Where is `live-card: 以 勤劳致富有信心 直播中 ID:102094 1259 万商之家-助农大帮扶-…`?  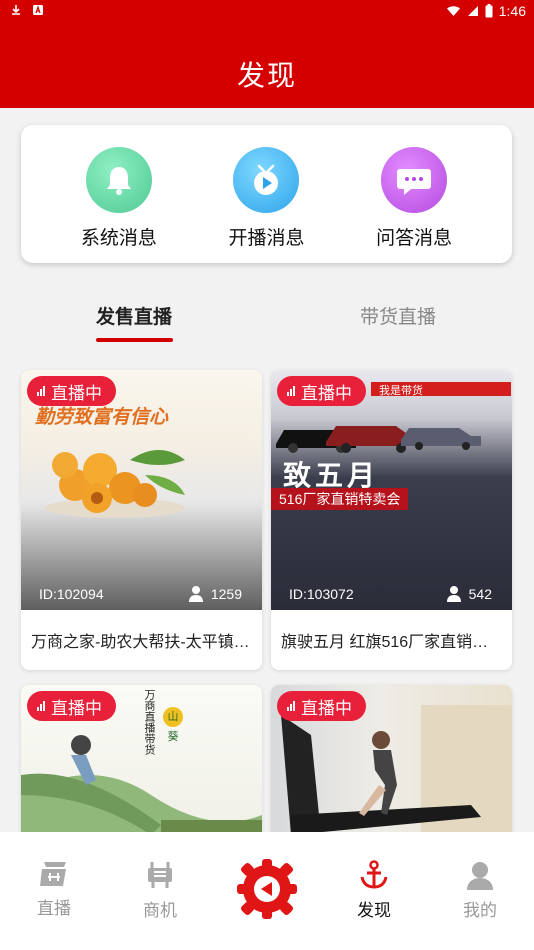
live-card: 以 勤劳致富有信心 直播中 ID:102094 1259 万商之家-助农大帮扶-… is located at coordinates (141, 520).